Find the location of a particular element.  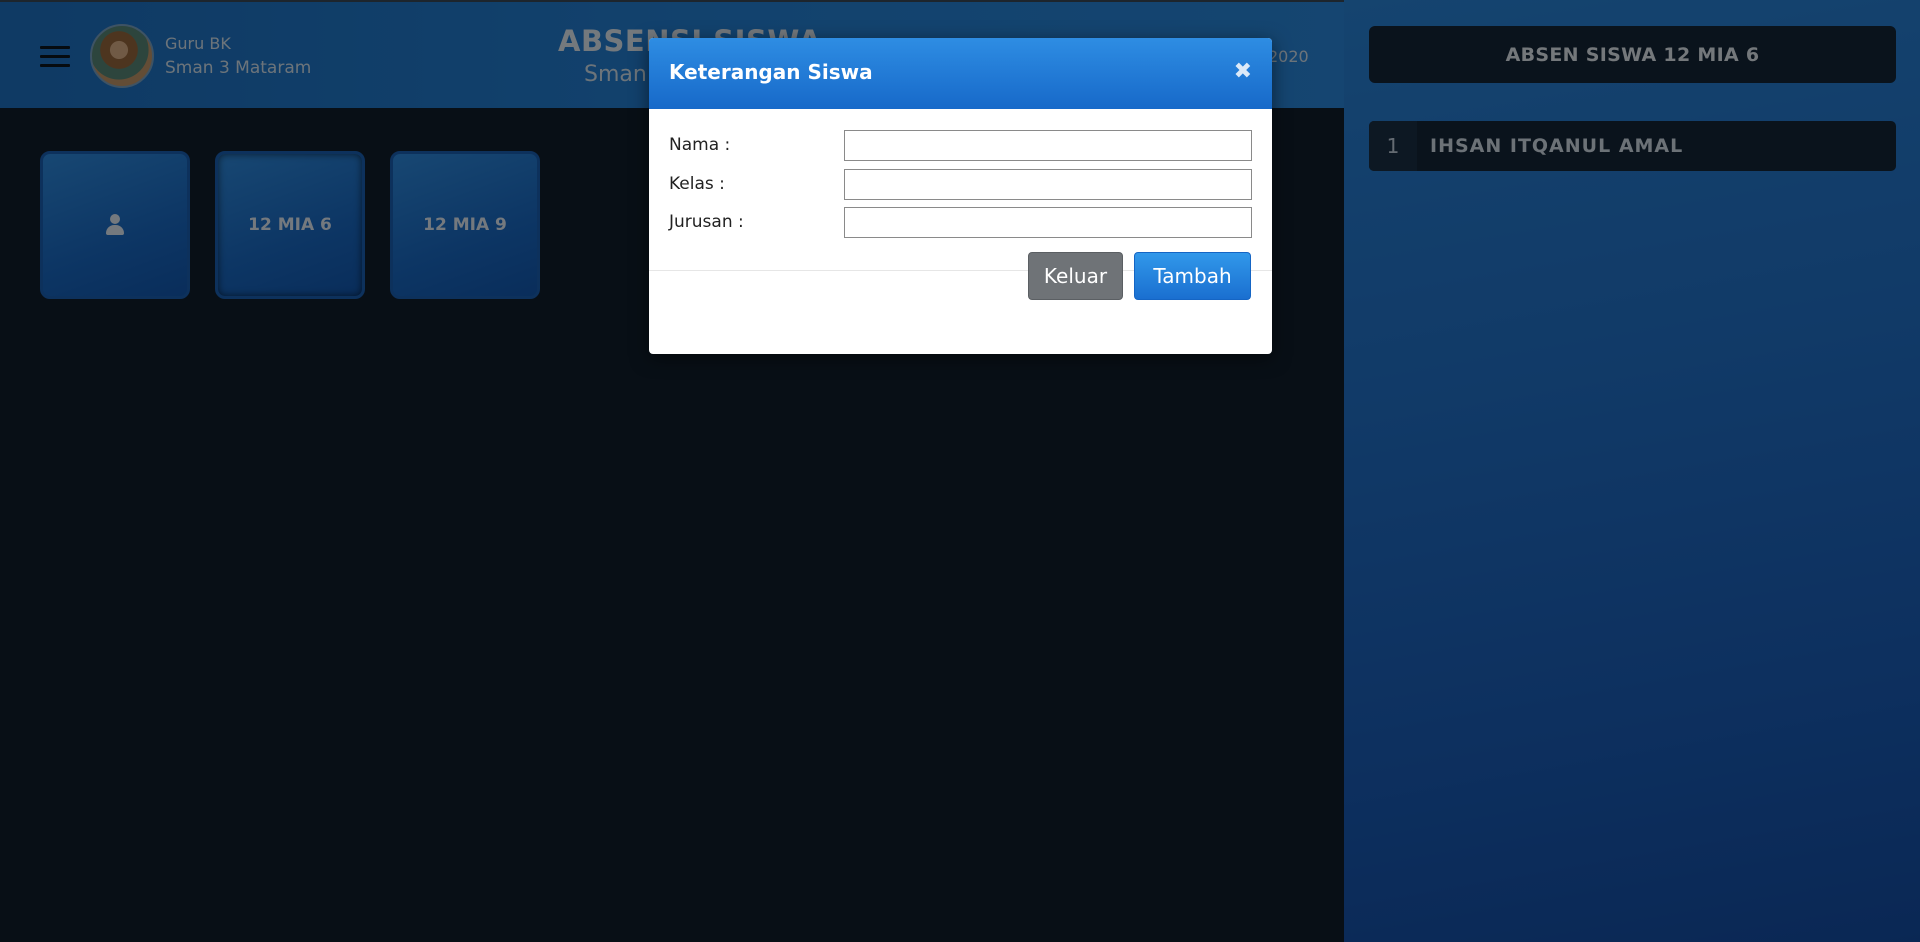

add-button: Tambah is located at coordinates (1192, 276).